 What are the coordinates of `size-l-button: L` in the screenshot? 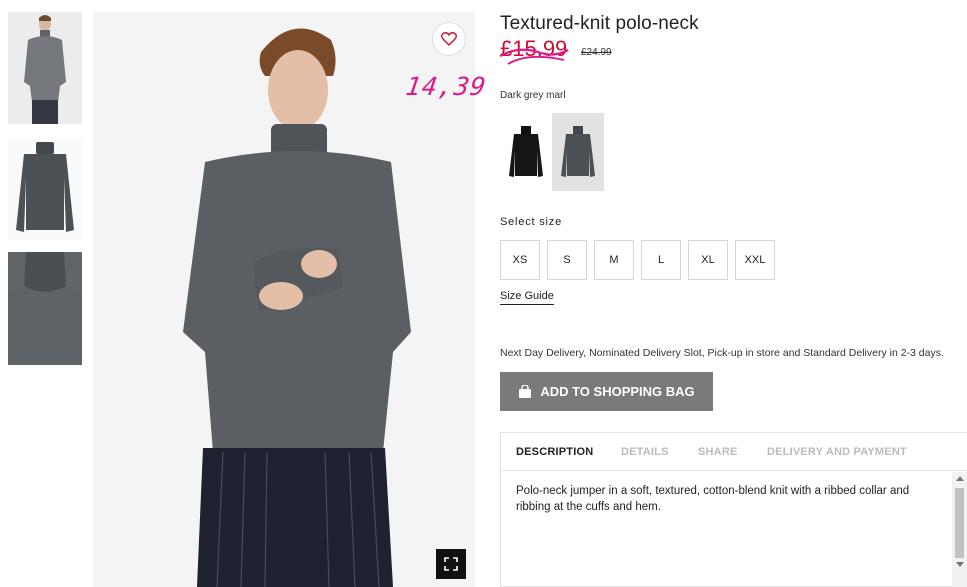 It's located at (661, 260).